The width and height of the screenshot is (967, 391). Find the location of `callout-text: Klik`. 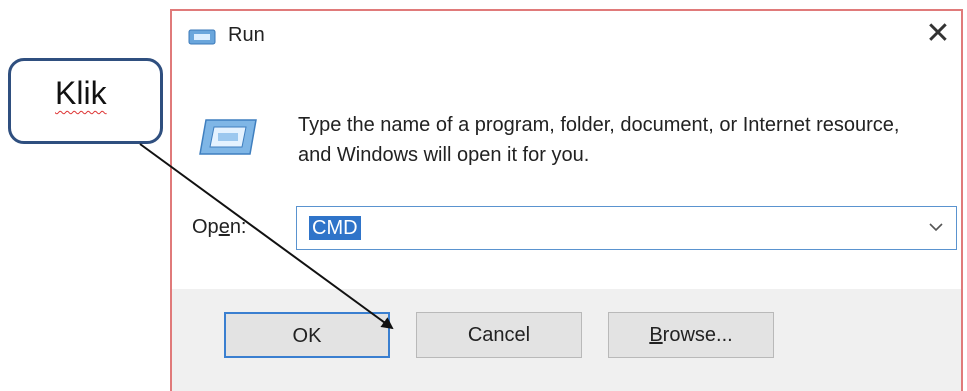

callout-text: Klik is located at coordinates (81, 93).